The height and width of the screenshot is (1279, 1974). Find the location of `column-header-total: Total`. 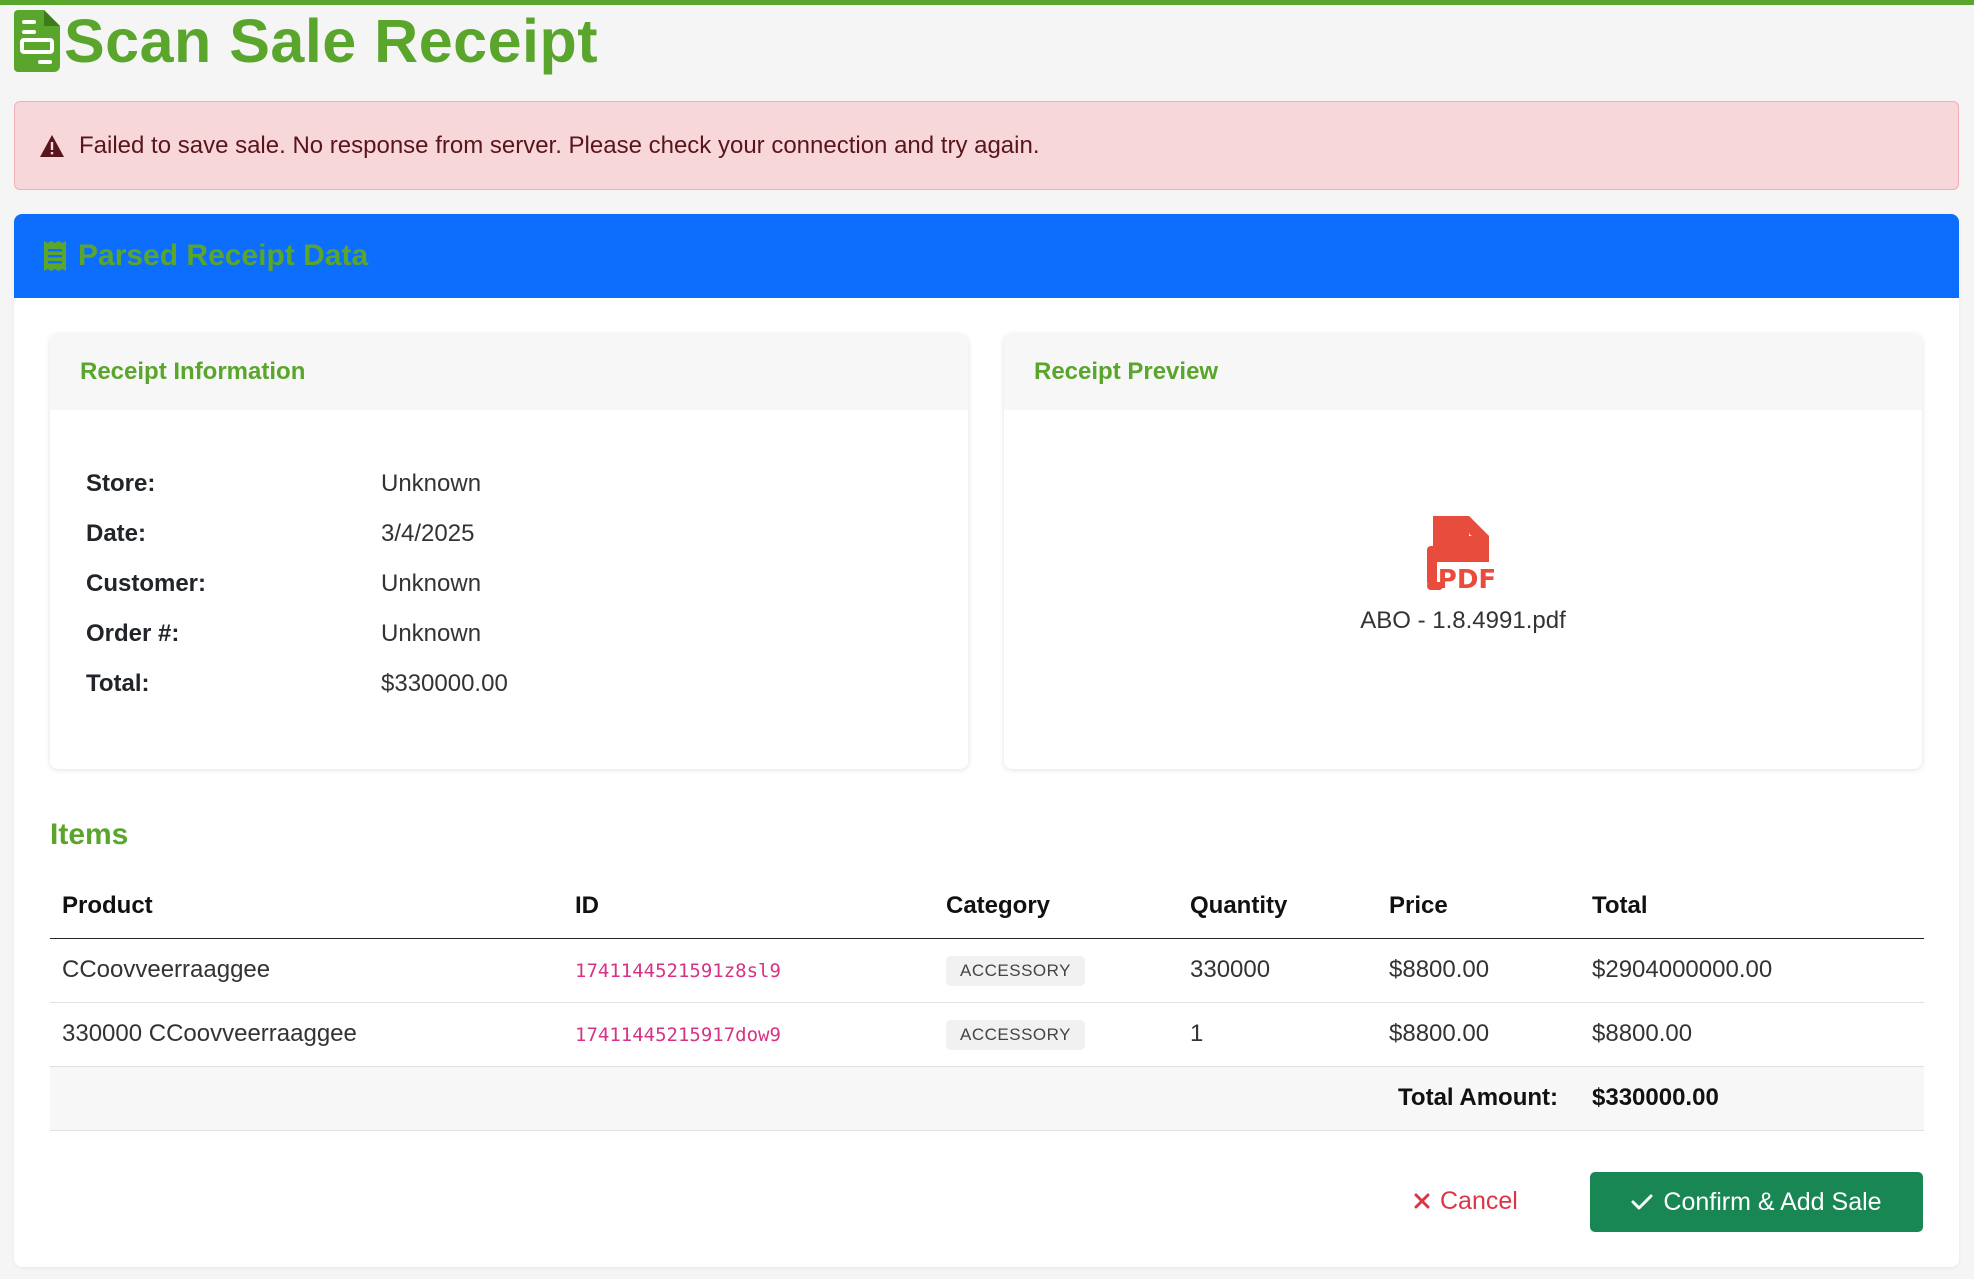

column-header-total: Total is located at coordinates (1752, 906).